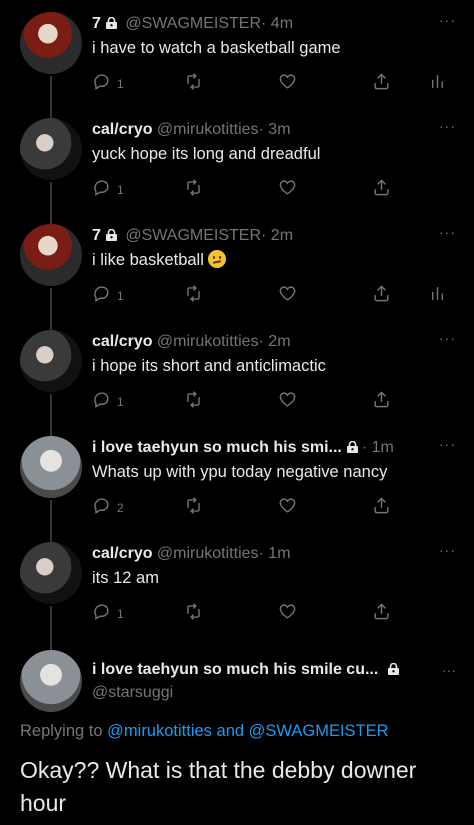 The image size is (474, 825). Describe the element at coordinates (240, 472) in the screenshot. I see `tweet-text: Whats up with ypu today negative nancy` at that location.